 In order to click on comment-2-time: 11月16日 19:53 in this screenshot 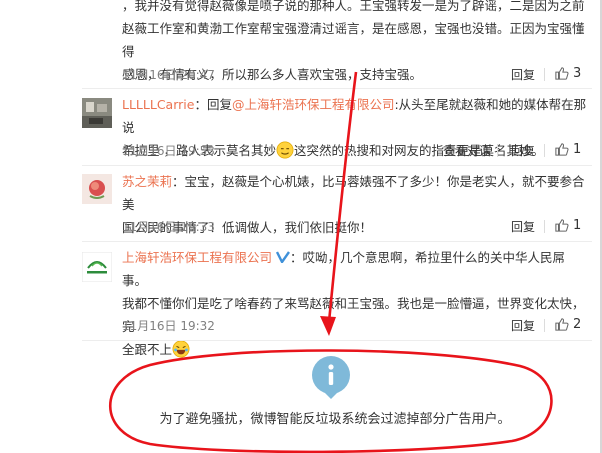, I will do `click(168, 151)`.